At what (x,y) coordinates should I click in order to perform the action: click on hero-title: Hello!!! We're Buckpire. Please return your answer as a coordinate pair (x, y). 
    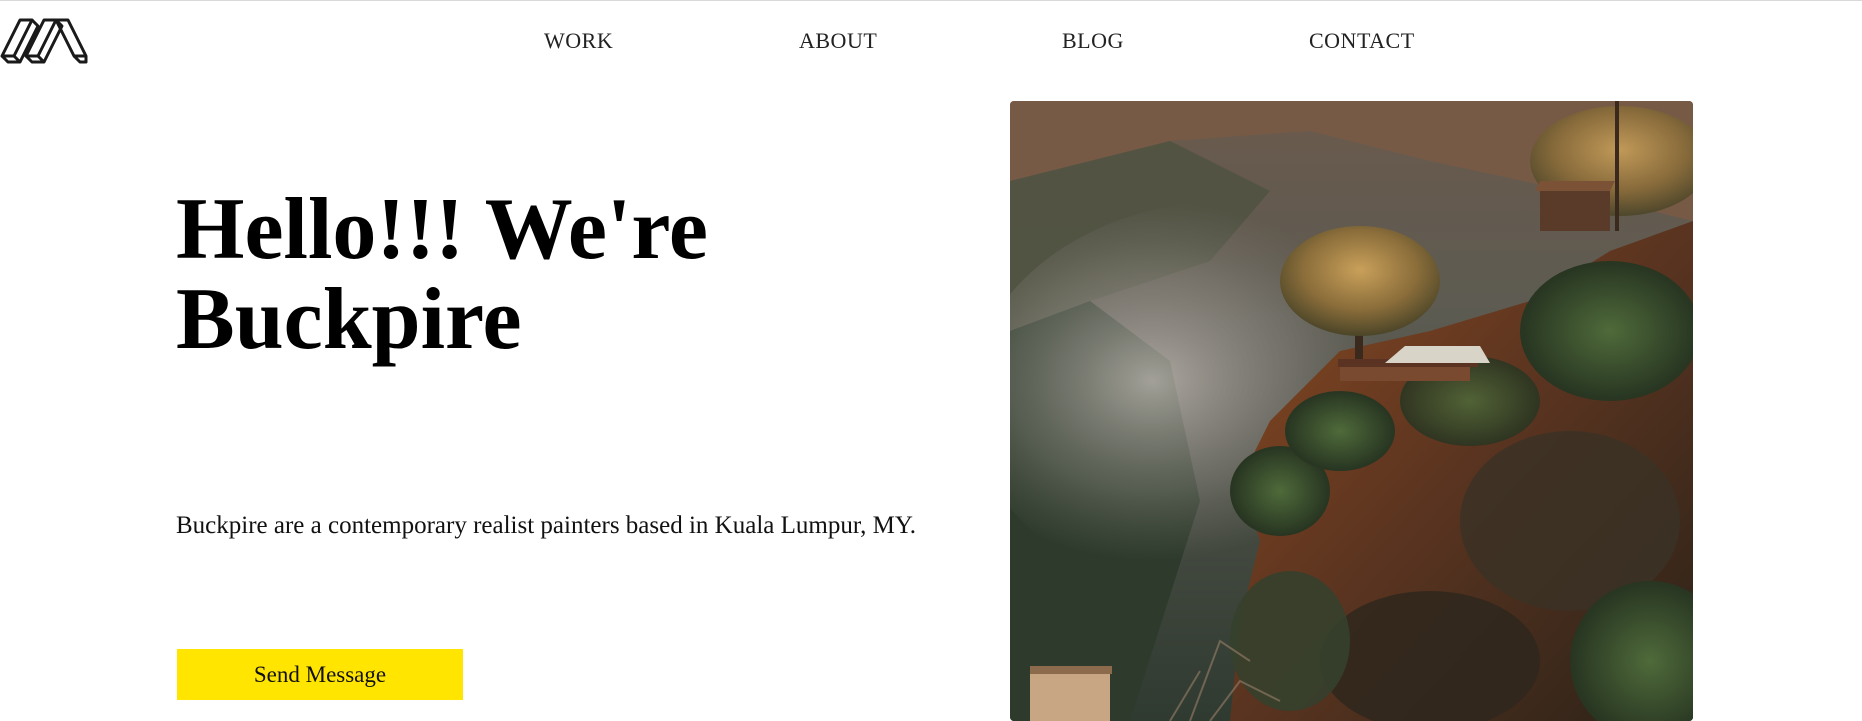
    Looking at the image, I should click on (536, 275).